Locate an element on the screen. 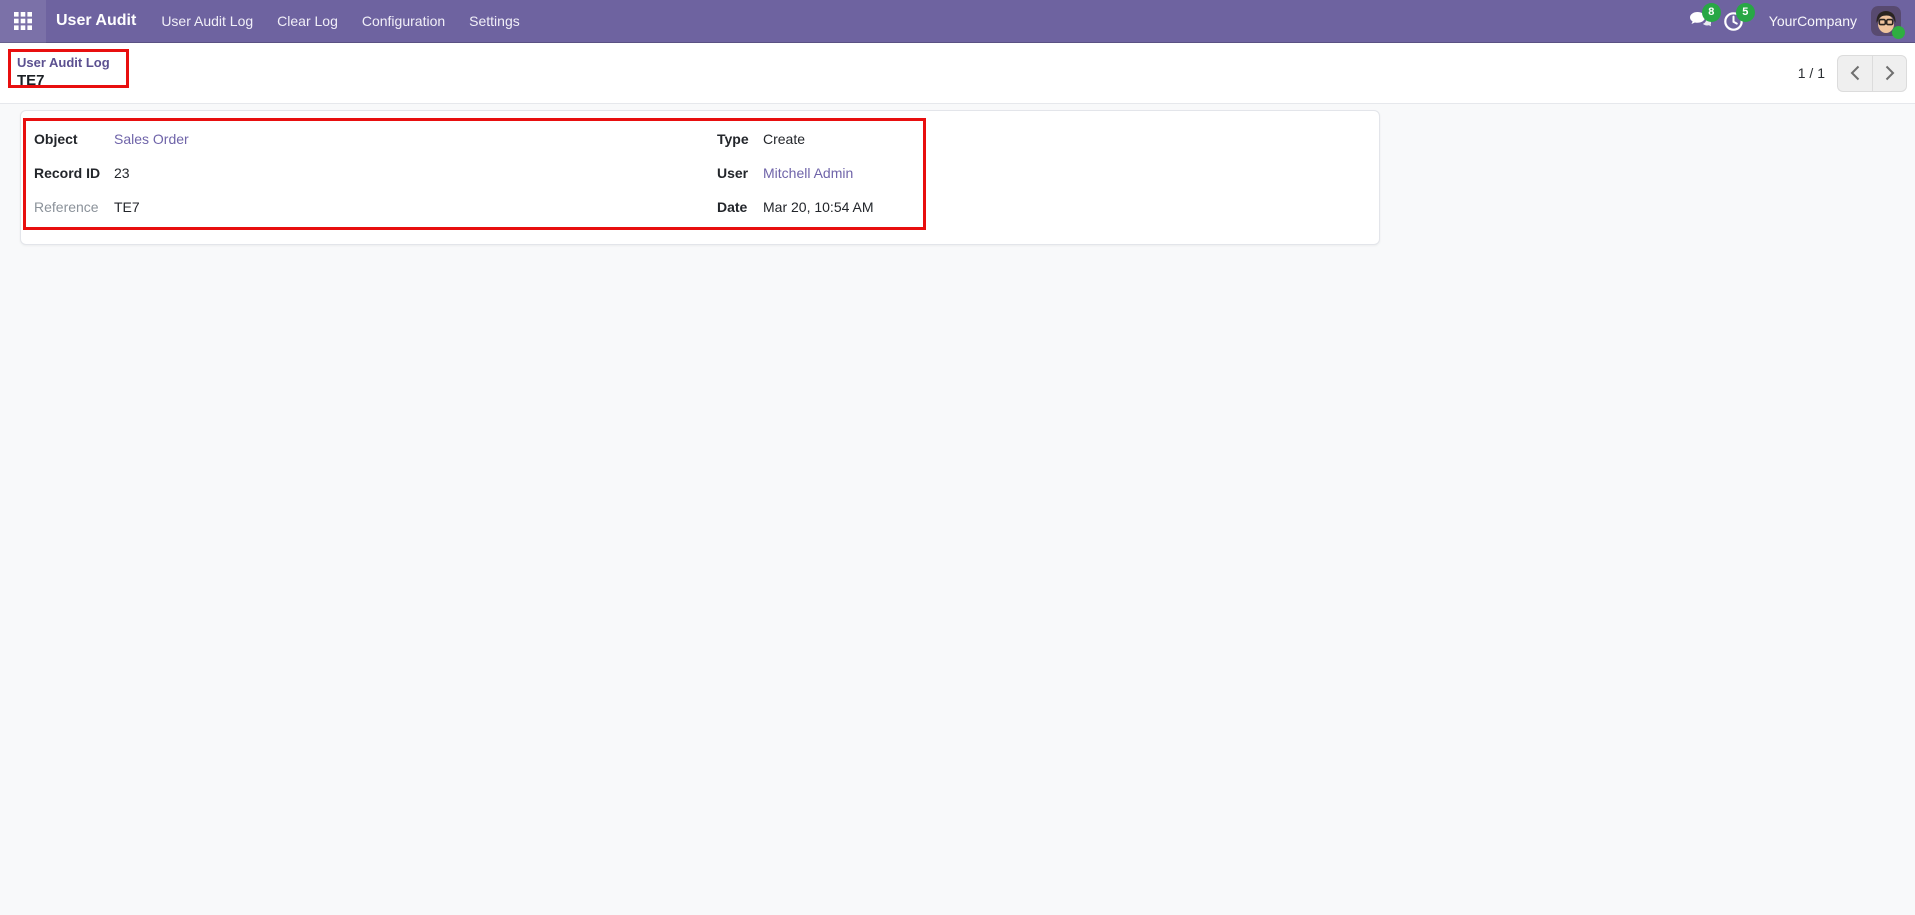 This screenshot has width=1915, height=915. company-switcher: YourCompany is located at coordinates (1813, 21).